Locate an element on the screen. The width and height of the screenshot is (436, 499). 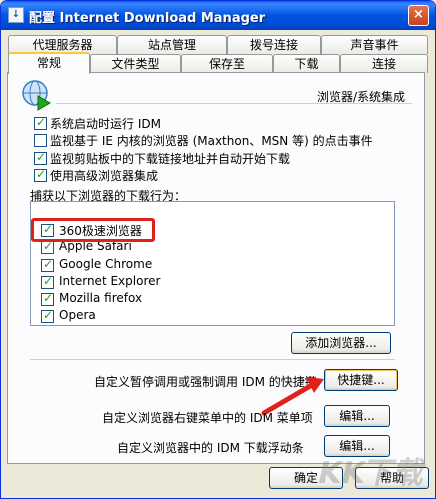
tab-site-manager: 站点管理 is located at coordinates (172, 44).